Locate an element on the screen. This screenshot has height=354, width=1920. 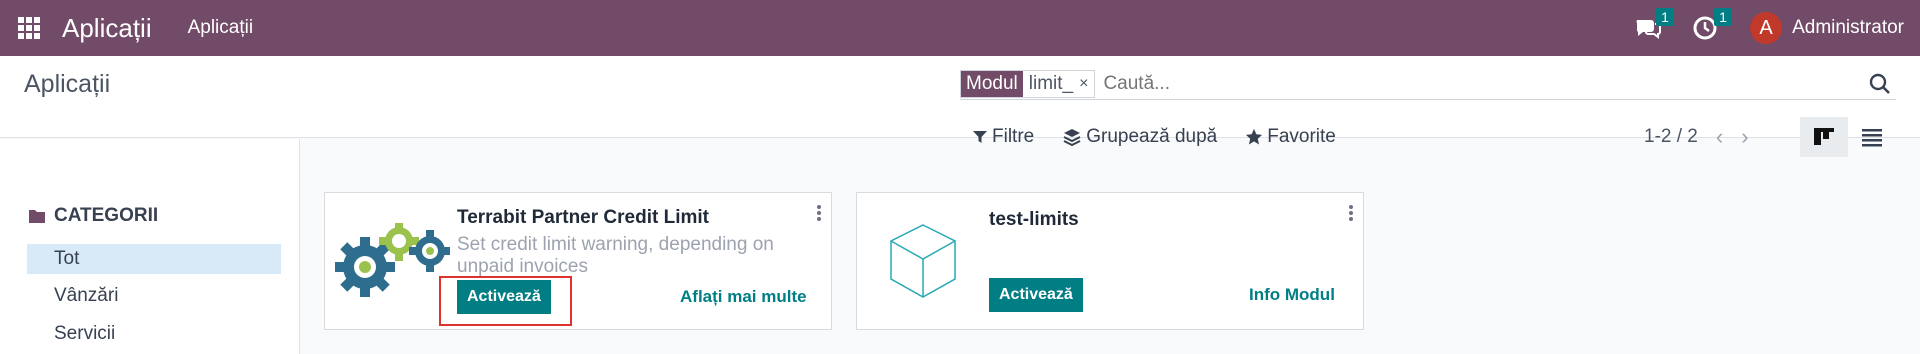
navbar-systray: 1 1 A Administrator is located at coordinates (1777, 28).